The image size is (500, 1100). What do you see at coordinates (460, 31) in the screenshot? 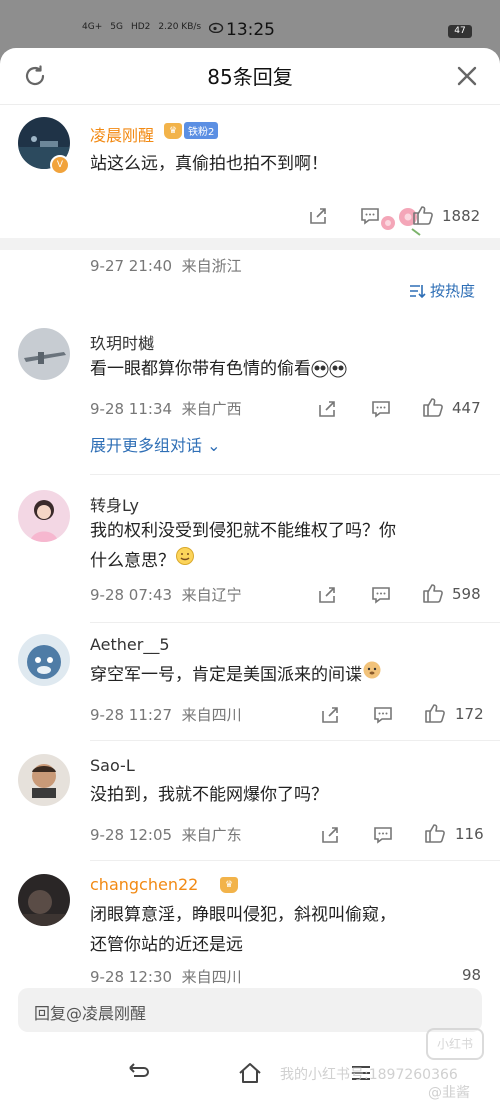
I see `battery-indicator: 47` at bounding box center [460, 31].